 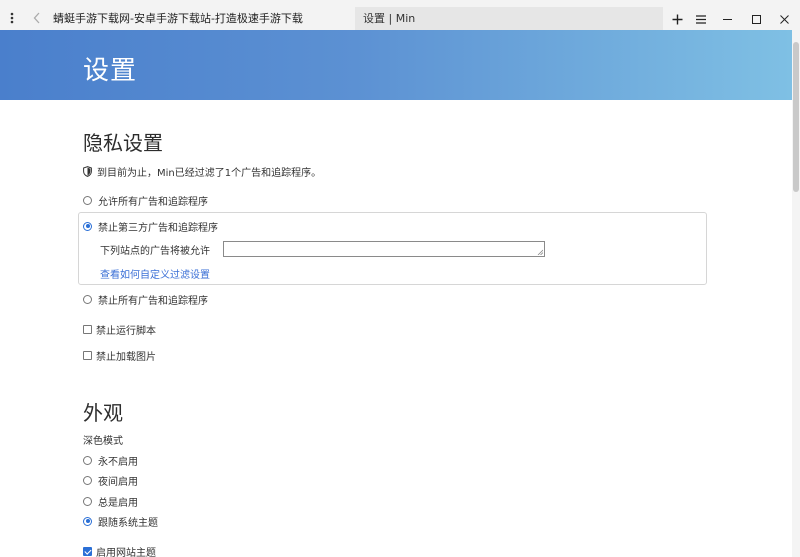 I want to click on radio-dark-never: 永不启用, so click(x=110, y=460).